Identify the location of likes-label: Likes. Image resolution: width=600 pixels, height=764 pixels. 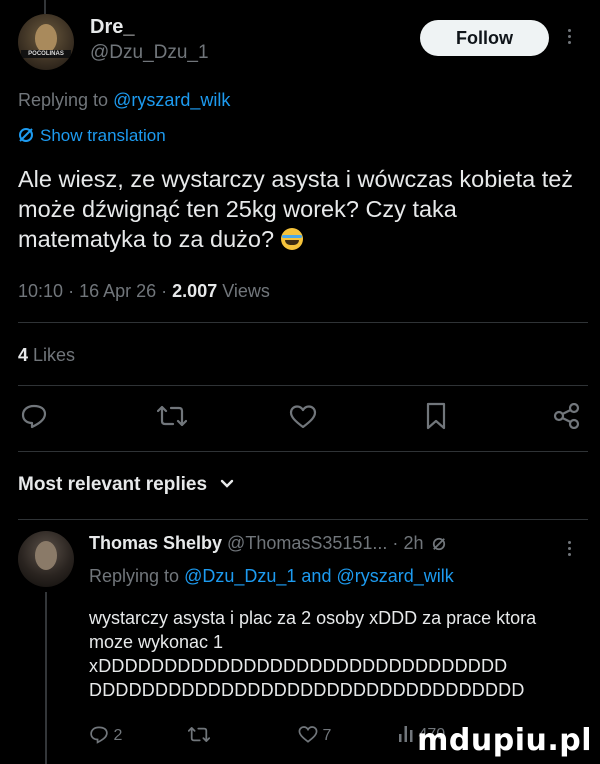
(54, 355).